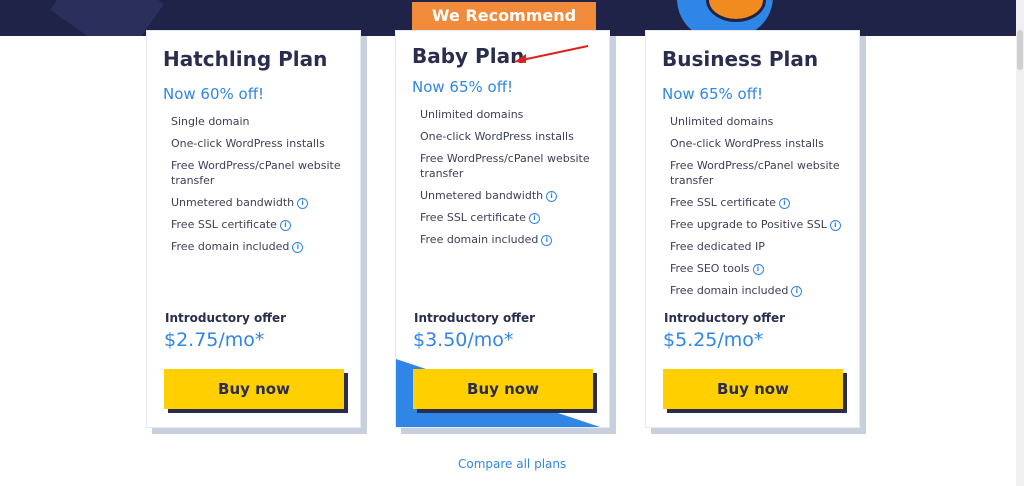  What do you see at coordinates (214, 94) in the screenshot?
I see `plan-discount: Now 60% off!` at bounding box center [214, 94].